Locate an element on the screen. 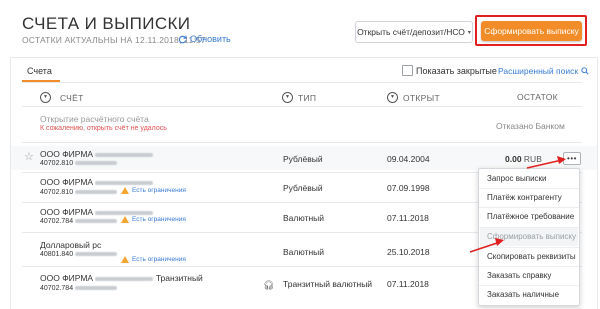 The width and height of the screenshot is (600, 309). account-balance: 0.00 RUB is located at coordinates (523, 159).